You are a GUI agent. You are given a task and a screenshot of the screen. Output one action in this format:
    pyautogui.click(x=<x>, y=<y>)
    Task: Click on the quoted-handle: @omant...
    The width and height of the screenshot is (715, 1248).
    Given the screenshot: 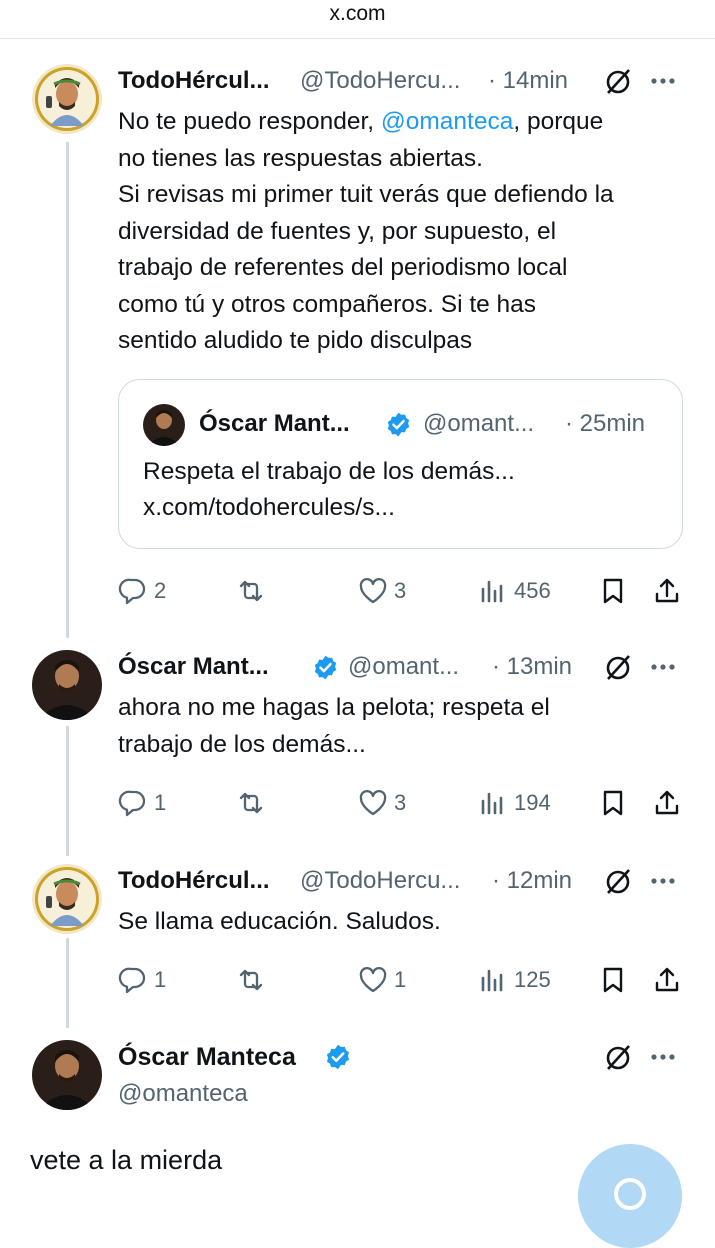 What is the action you would take?
    pyautogui.click(x=479, y=423)
    